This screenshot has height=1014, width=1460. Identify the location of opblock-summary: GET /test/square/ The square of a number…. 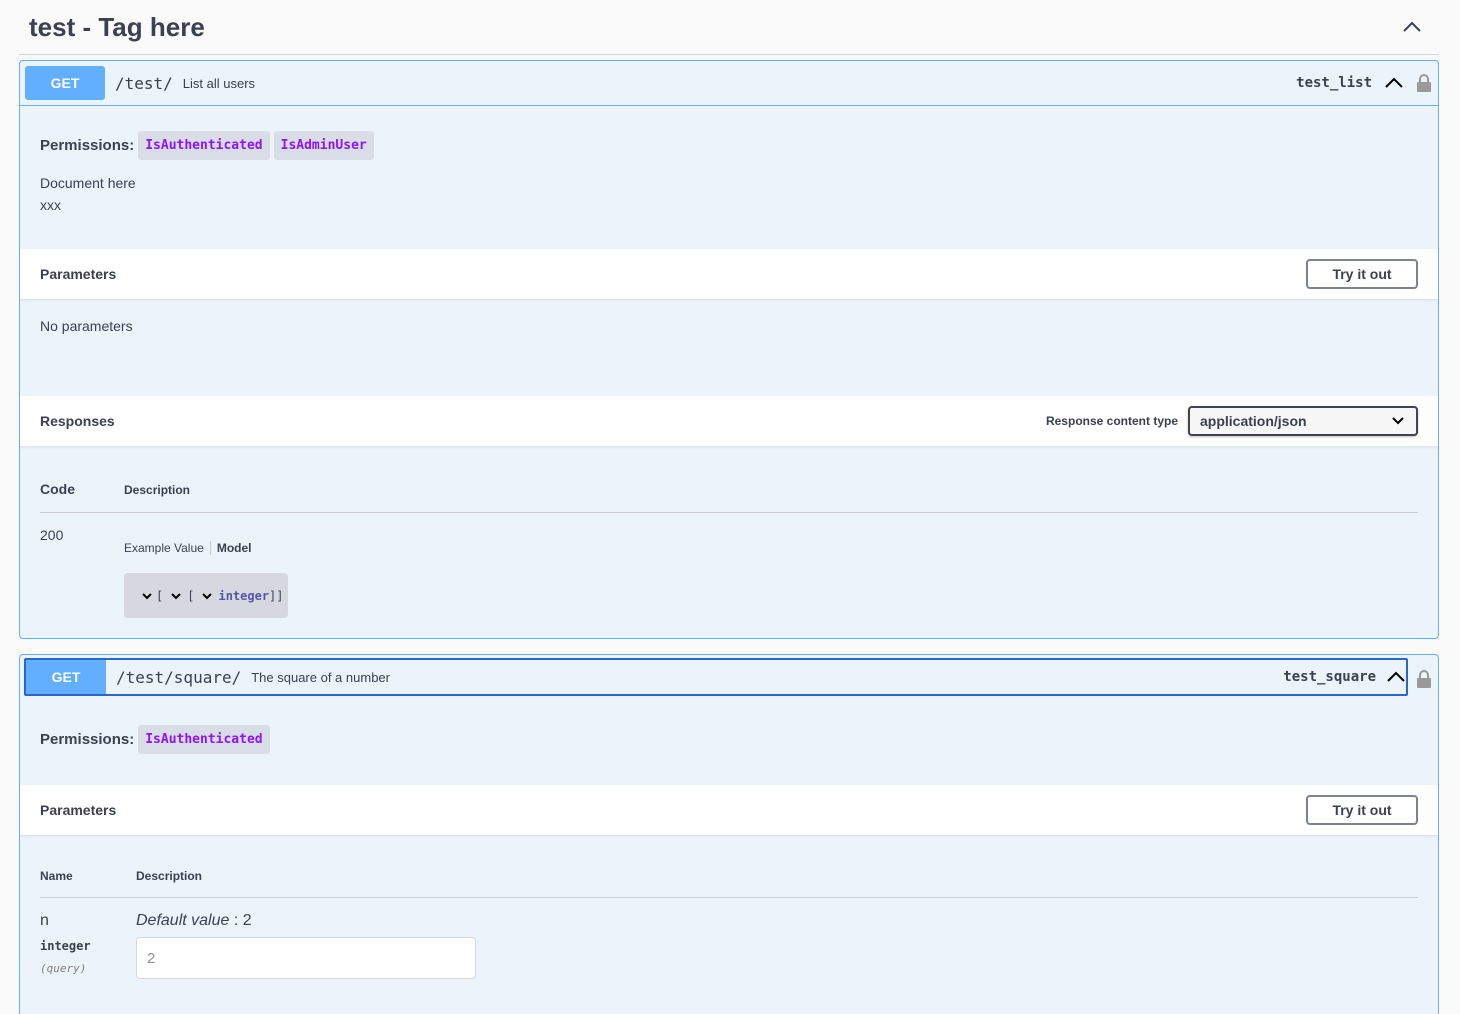
(716, 677).